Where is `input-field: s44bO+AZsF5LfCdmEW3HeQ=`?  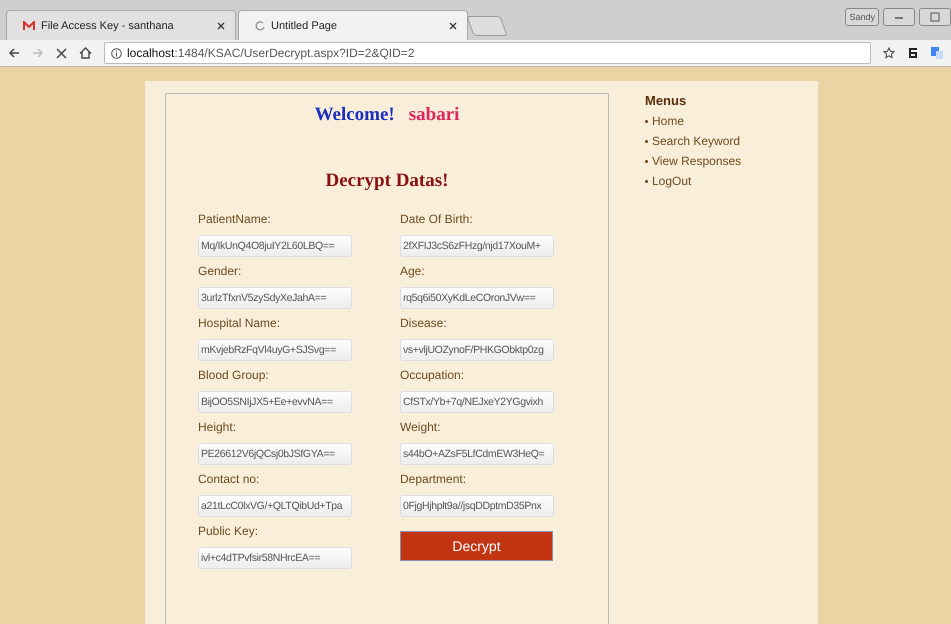 input-field: s44bO+AZsF5LfCdmEW3HeQ= is located at coordinates (477, 454).